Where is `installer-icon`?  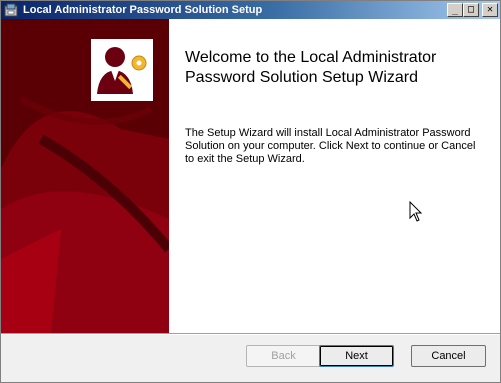
installer-icon is located at coordinates (11, 10).